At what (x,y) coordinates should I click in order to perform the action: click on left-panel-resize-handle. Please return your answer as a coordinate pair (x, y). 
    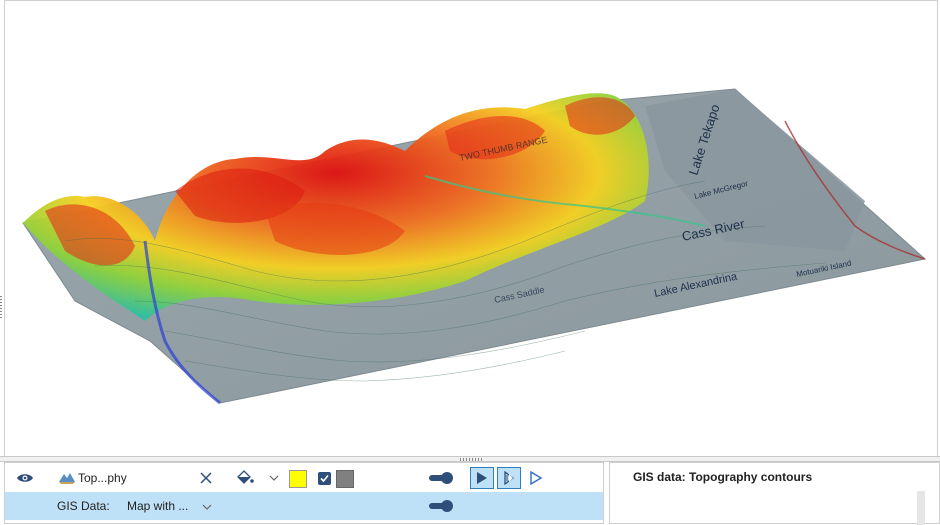
    Looking at the image, I should click on (1, 307).